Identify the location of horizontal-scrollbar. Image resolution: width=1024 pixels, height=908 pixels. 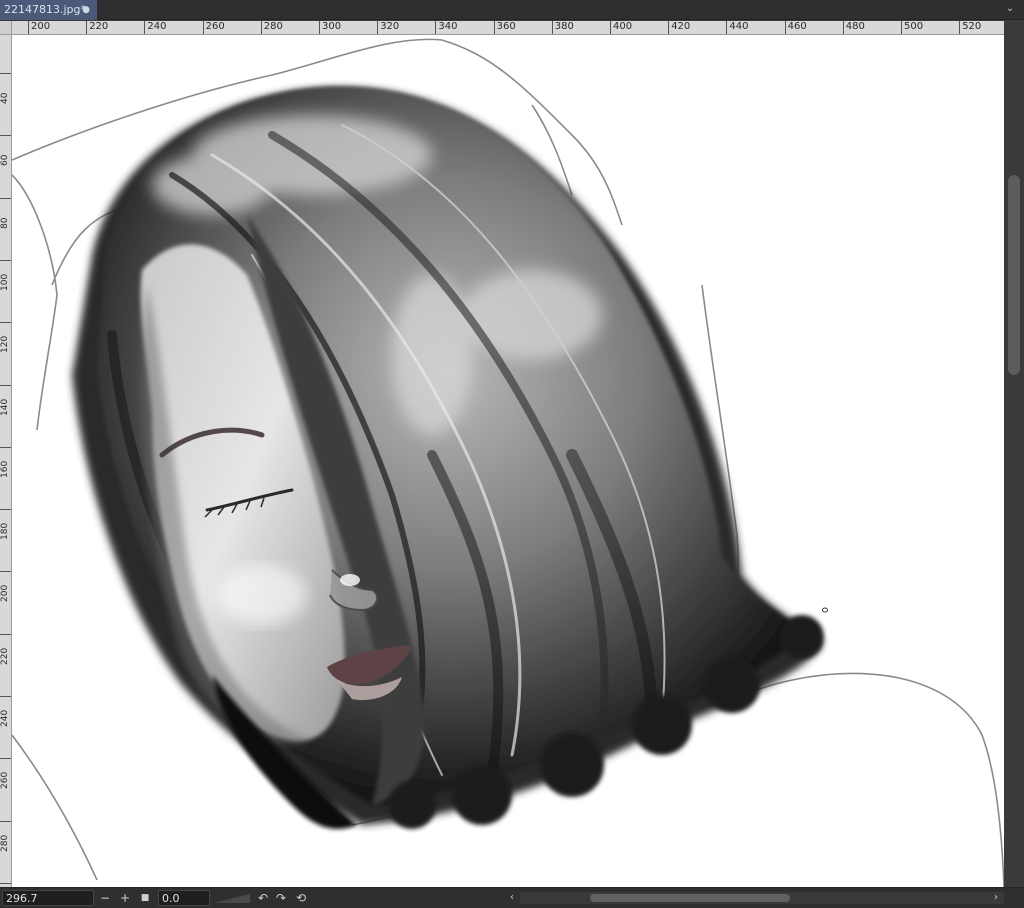
(762, 898).